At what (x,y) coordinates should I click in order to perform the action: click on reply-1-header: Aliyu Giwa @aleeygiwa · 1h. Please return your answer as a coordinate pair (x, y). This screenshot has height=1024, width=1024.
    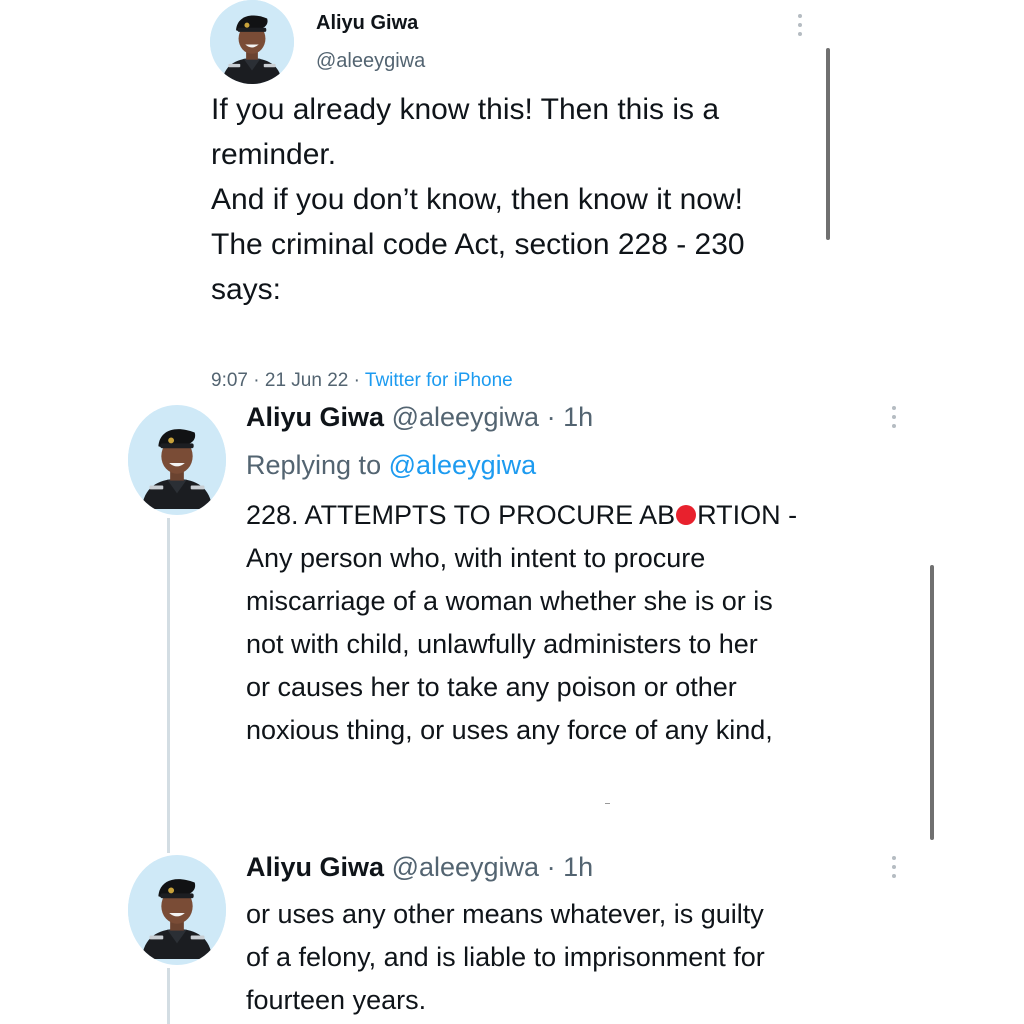
    Looking at the image, I should click on (419, 417).